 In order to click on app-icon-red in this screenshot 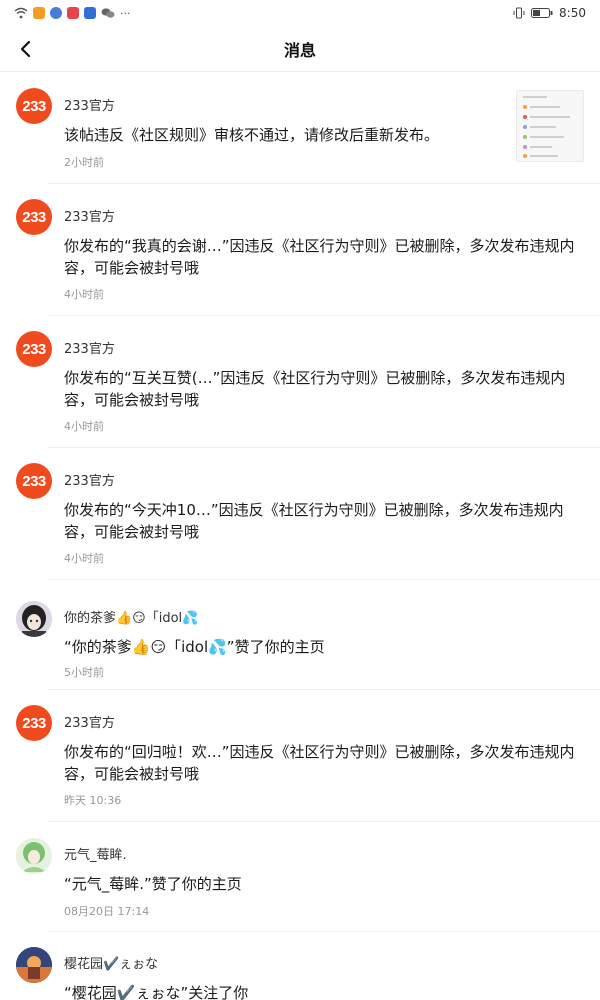, I will do `click(73, 13)`.